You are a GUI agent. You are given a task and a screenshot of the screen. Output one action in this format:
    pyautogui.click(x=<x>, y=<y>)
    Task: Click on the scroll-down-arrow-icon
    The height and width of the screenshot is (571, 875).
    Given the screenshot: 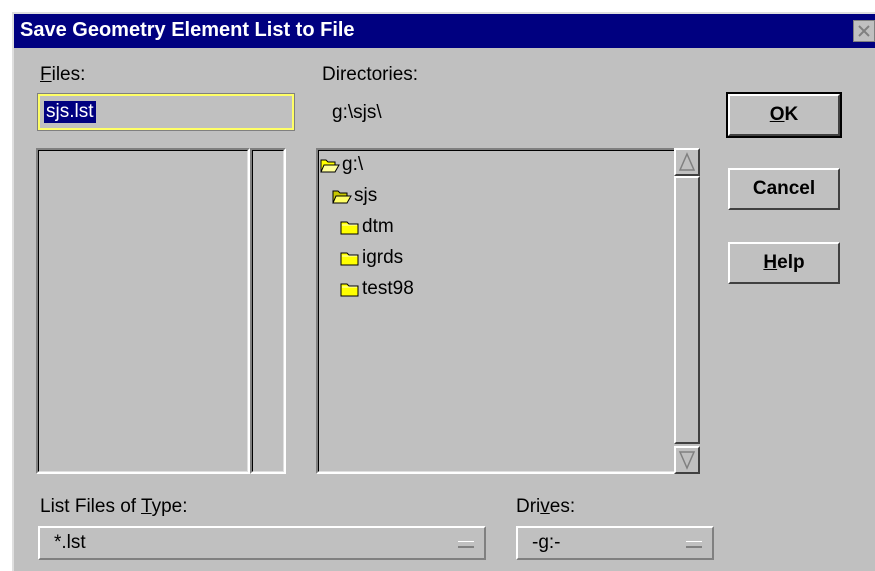 What is the action you would take?
    pyautogui.click(x=687, y=460)
    